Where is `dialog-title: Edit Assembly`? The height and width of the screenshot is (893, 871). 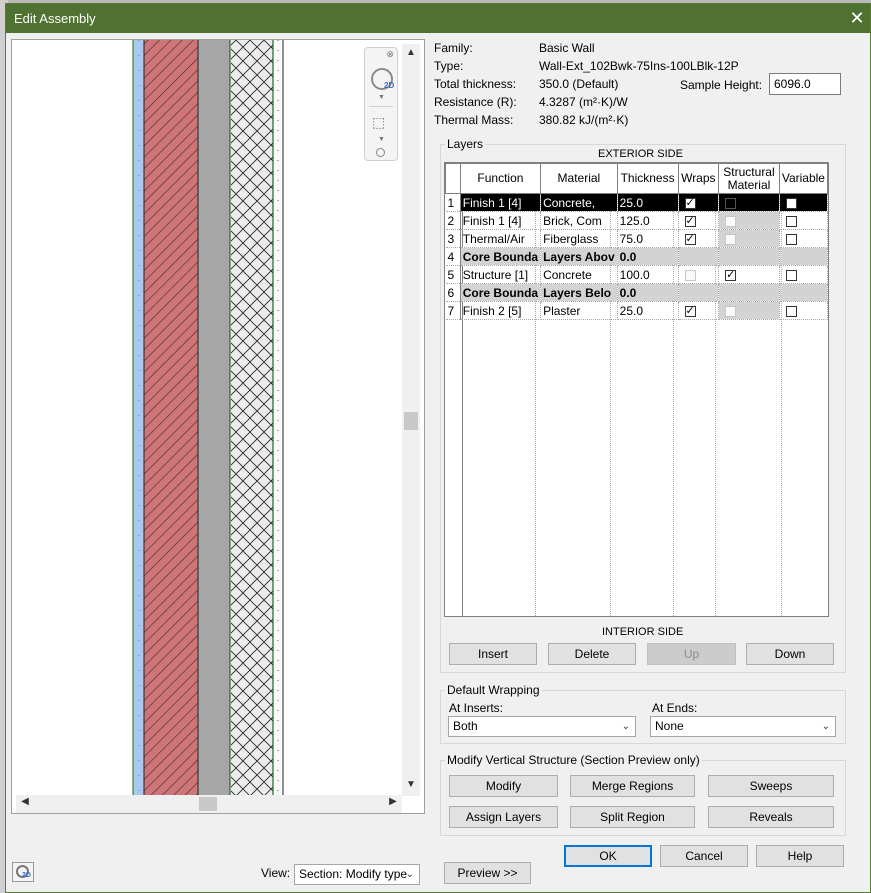
dialog-title: Edit Assembly is located at coordinates (55, 18).